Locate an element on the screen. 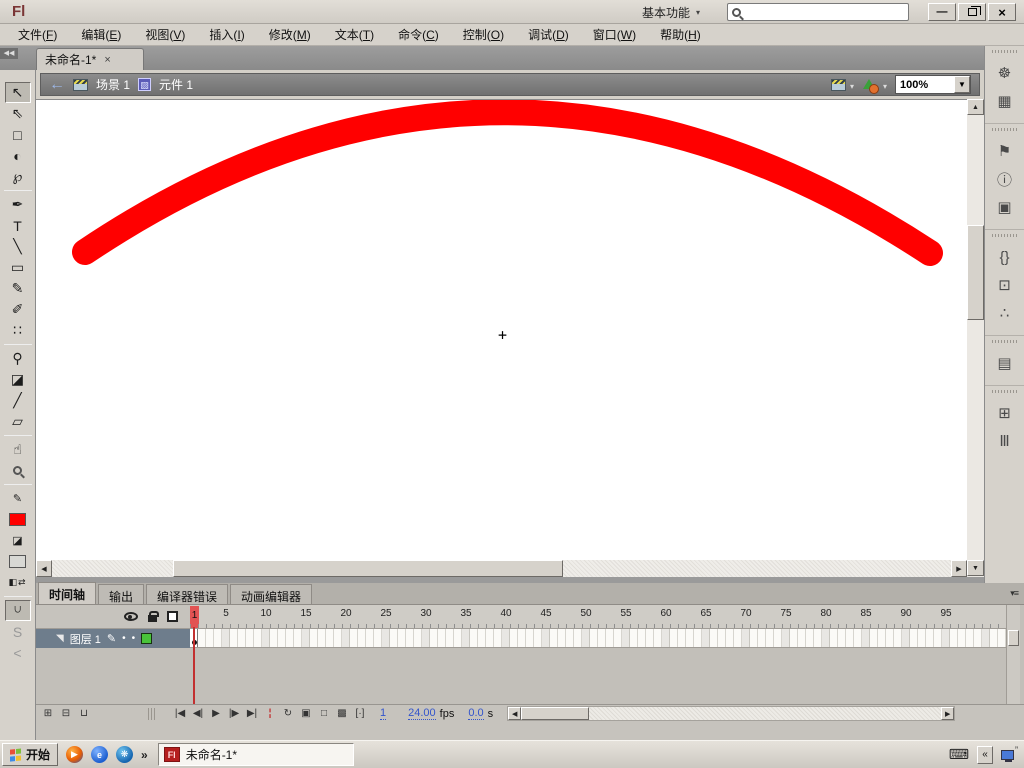 The width and height of the screenshot is (1024, 768). zoom-level-combobox: 100% ▼ is located at coordinates (933, 84).